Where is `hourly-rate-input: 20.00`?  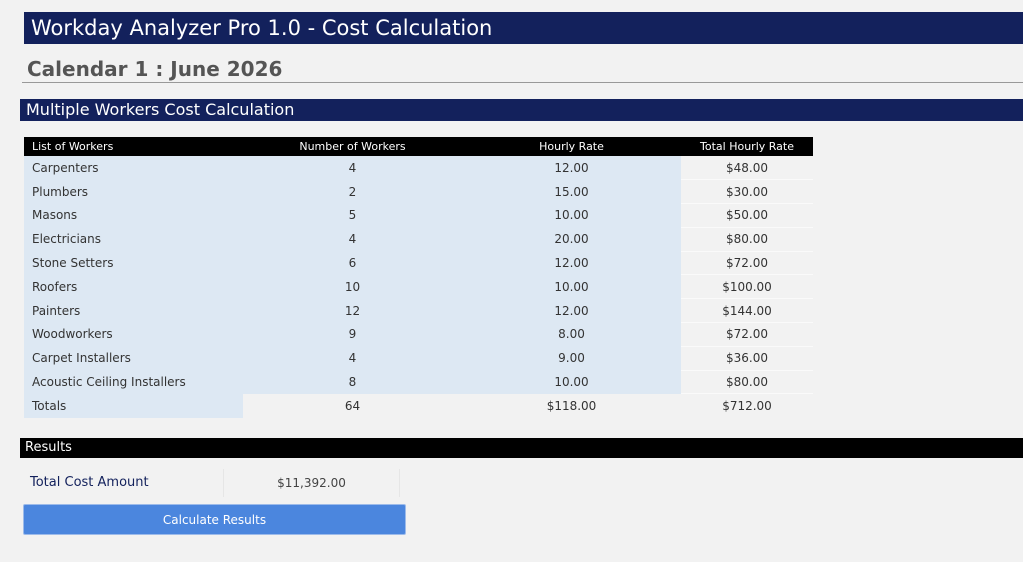 hourly-rate-input: 20.00 is located at coordinates (571, 239).